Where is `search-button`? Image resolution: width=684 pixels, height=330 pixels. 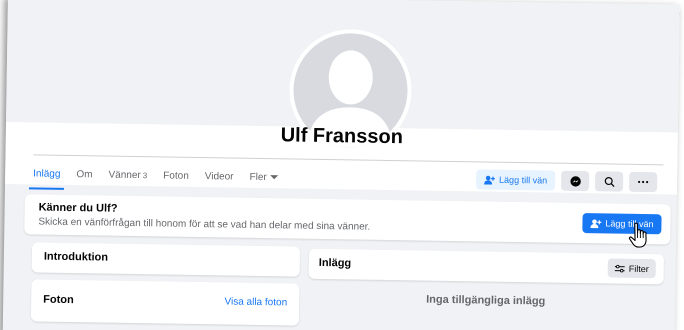
search-button is located at coordinates (609, 181).